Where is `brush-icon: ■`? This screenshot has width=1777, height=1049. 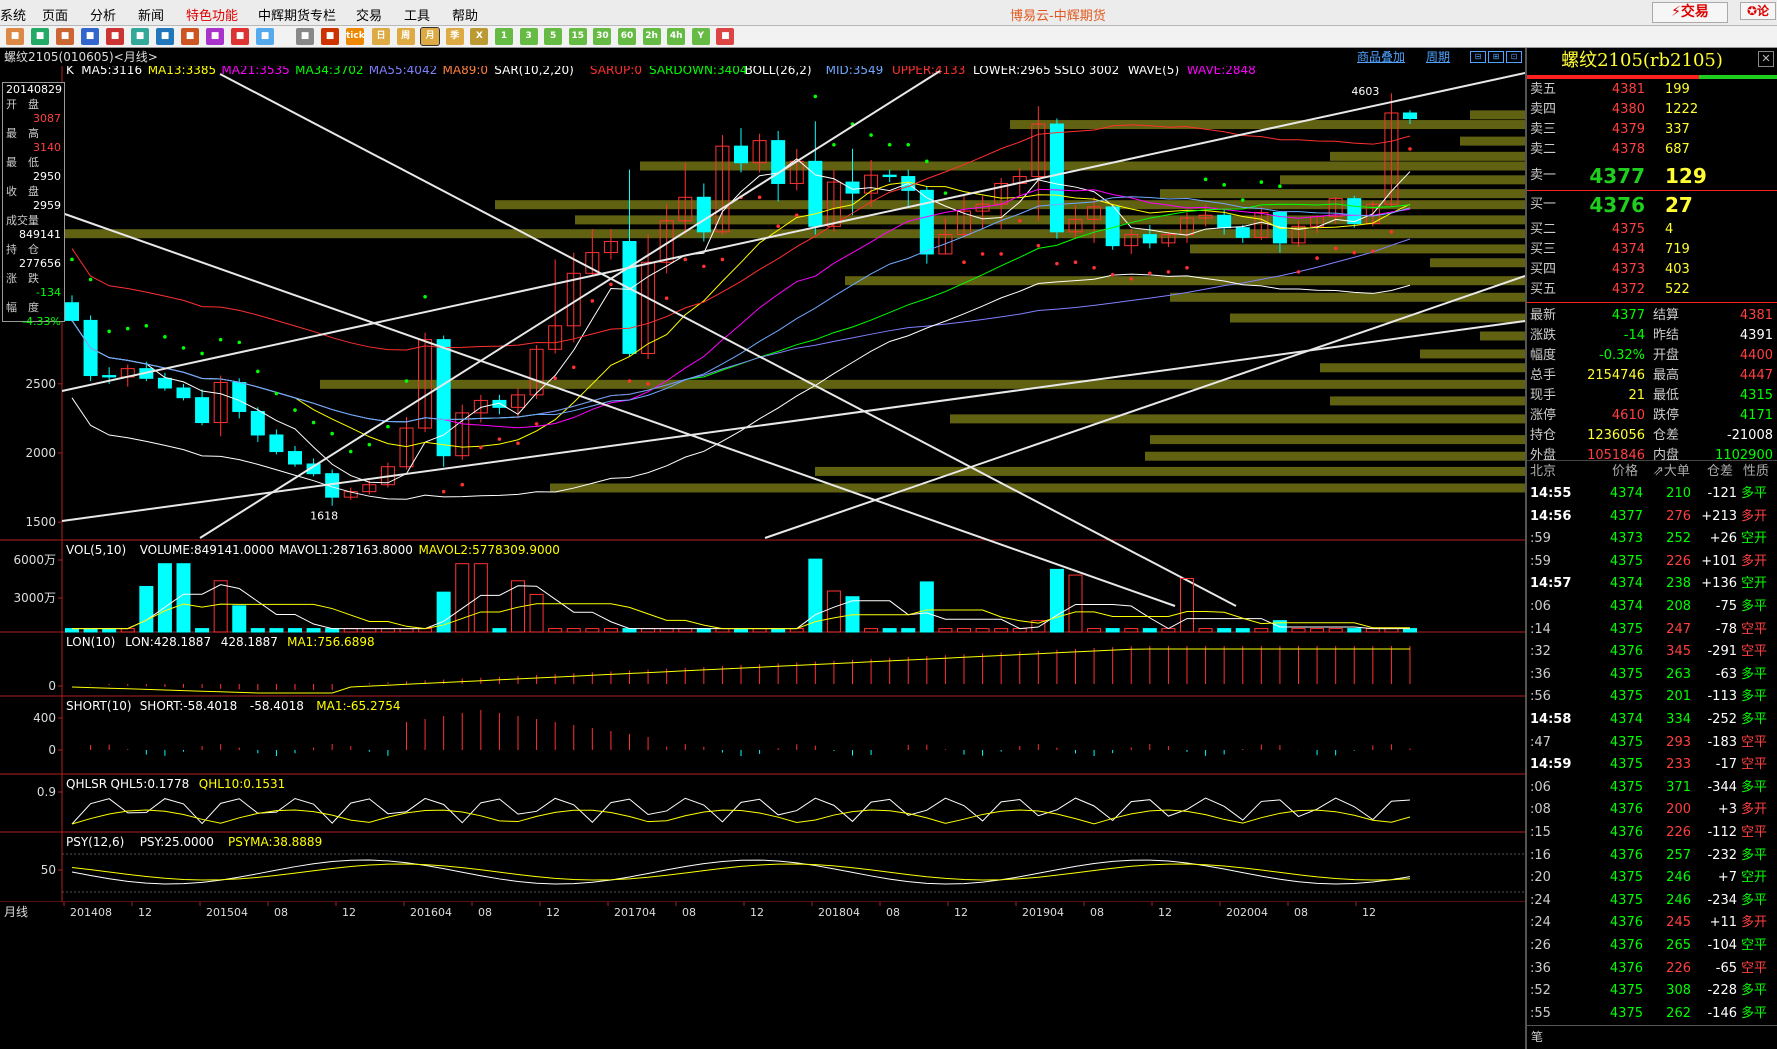 brush-icon: ■ is located at coordinates (215, 36).